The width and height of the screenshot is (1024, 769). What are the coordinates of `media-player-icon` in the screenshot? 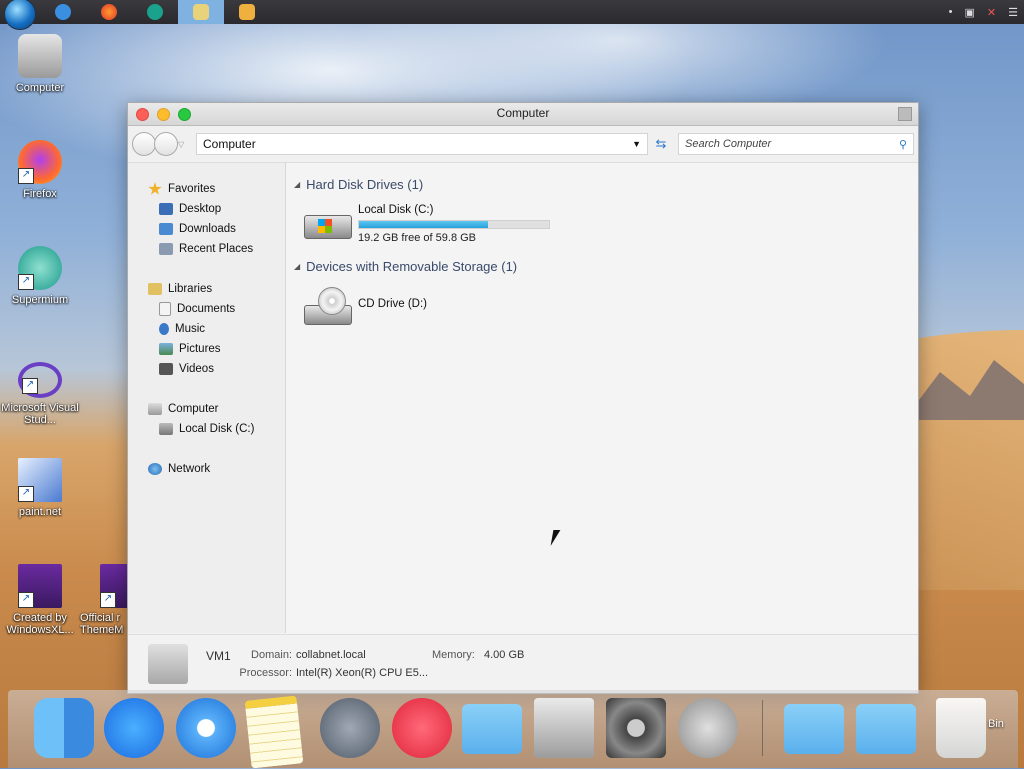 It's located at (247, 12).